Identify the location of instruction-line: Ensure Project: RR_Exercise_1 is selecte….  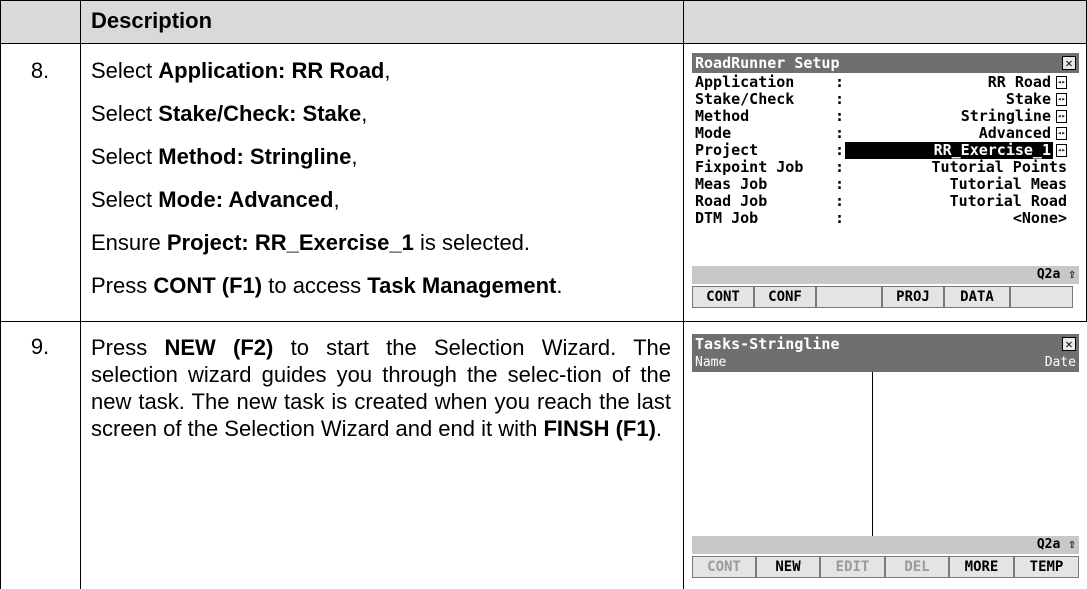
(311, 242).